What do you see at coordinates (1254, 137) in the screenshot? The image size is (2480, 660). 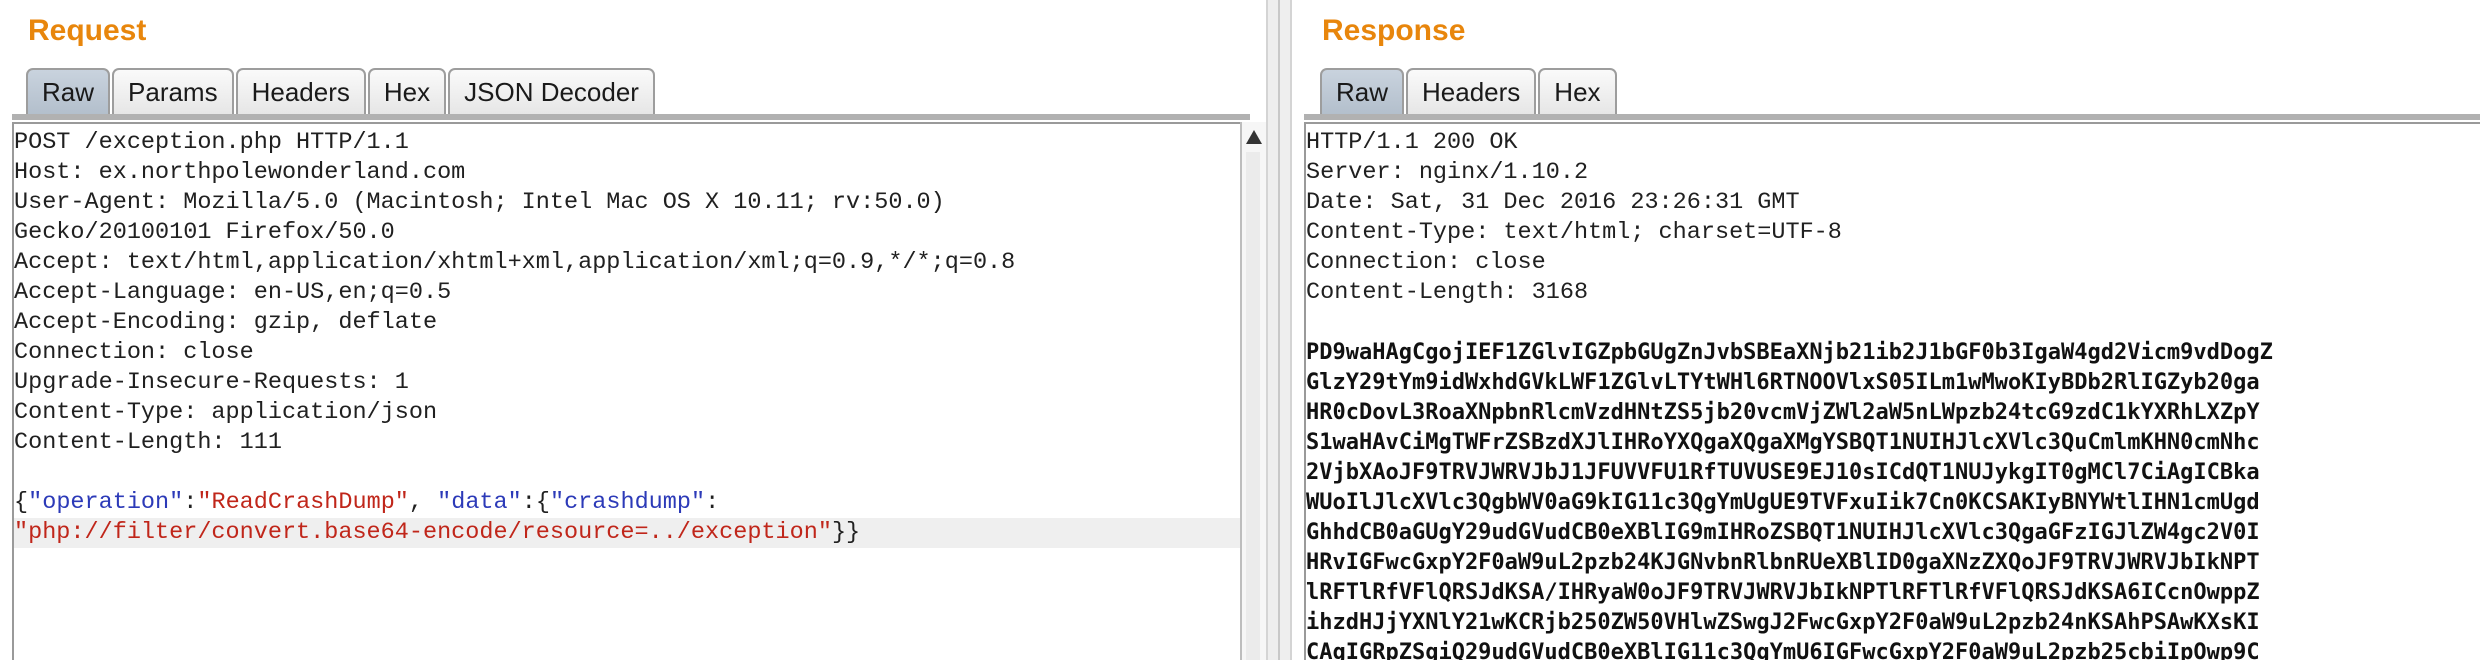 I see `scroll-up-arrow-icon` at bounding box center [1254, 137].